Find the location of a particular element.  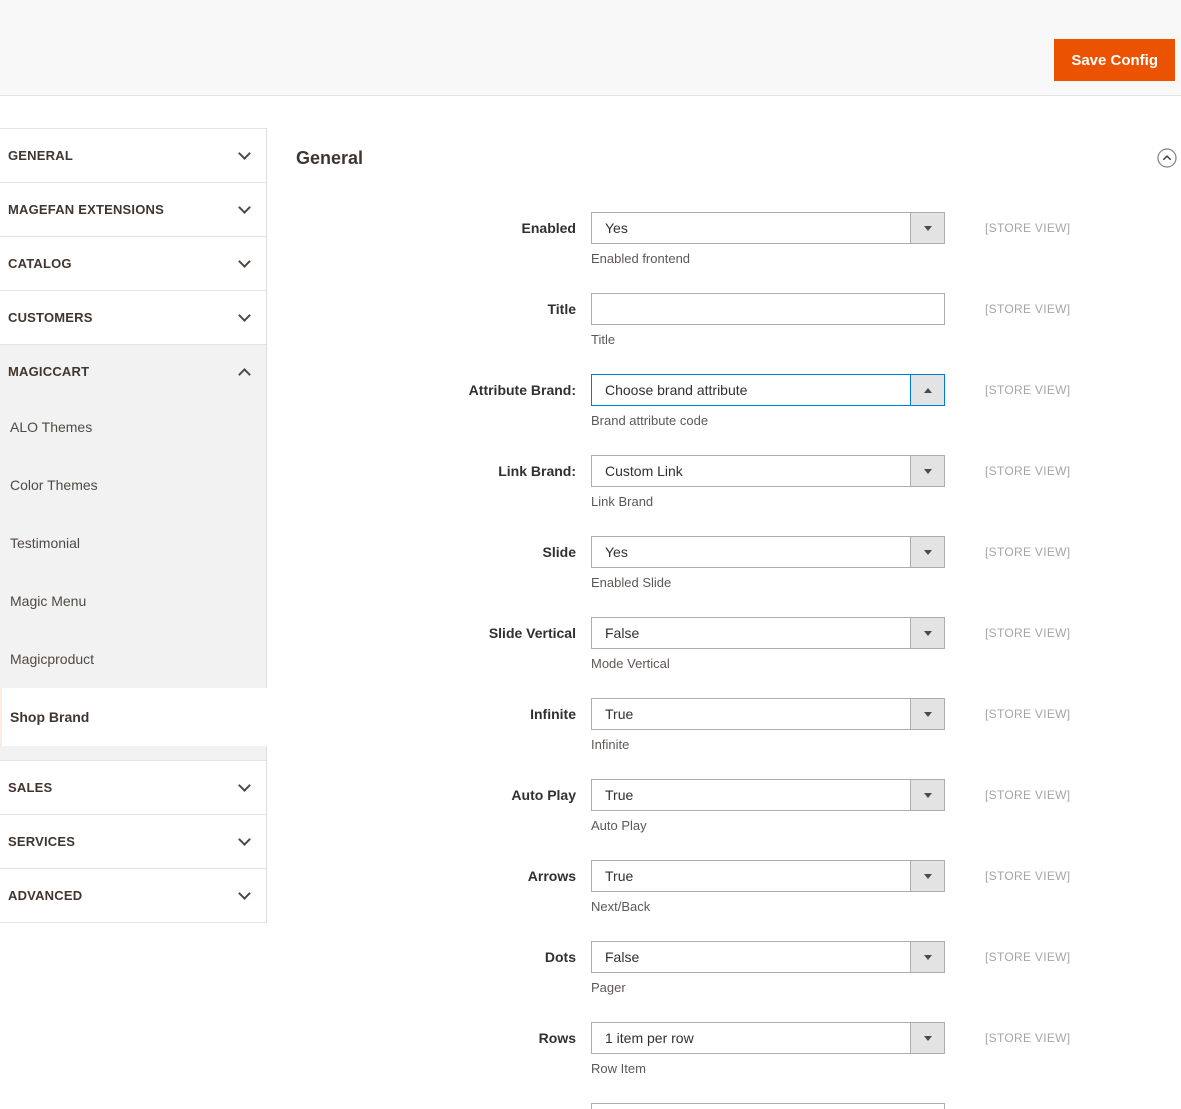

sidebar-item-magic-menu: Magic Menu is located at coordinates (133, 601).